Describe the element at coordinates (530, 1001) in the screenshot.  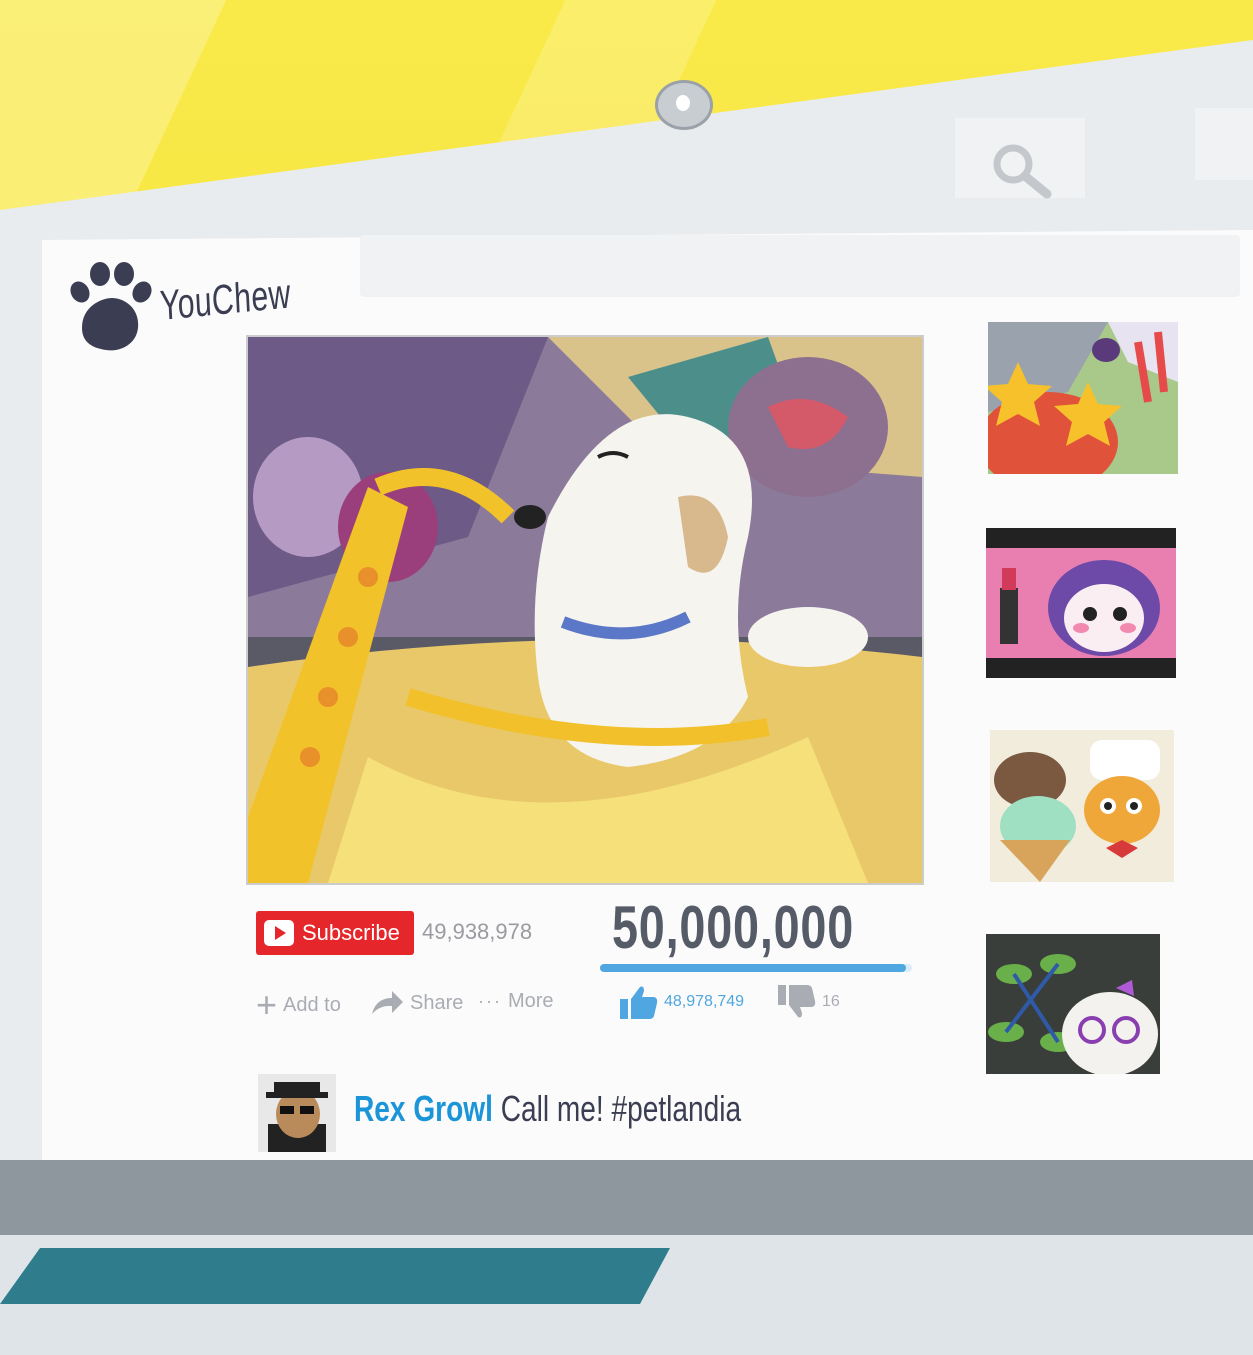
I see `more-label: More` at that location.